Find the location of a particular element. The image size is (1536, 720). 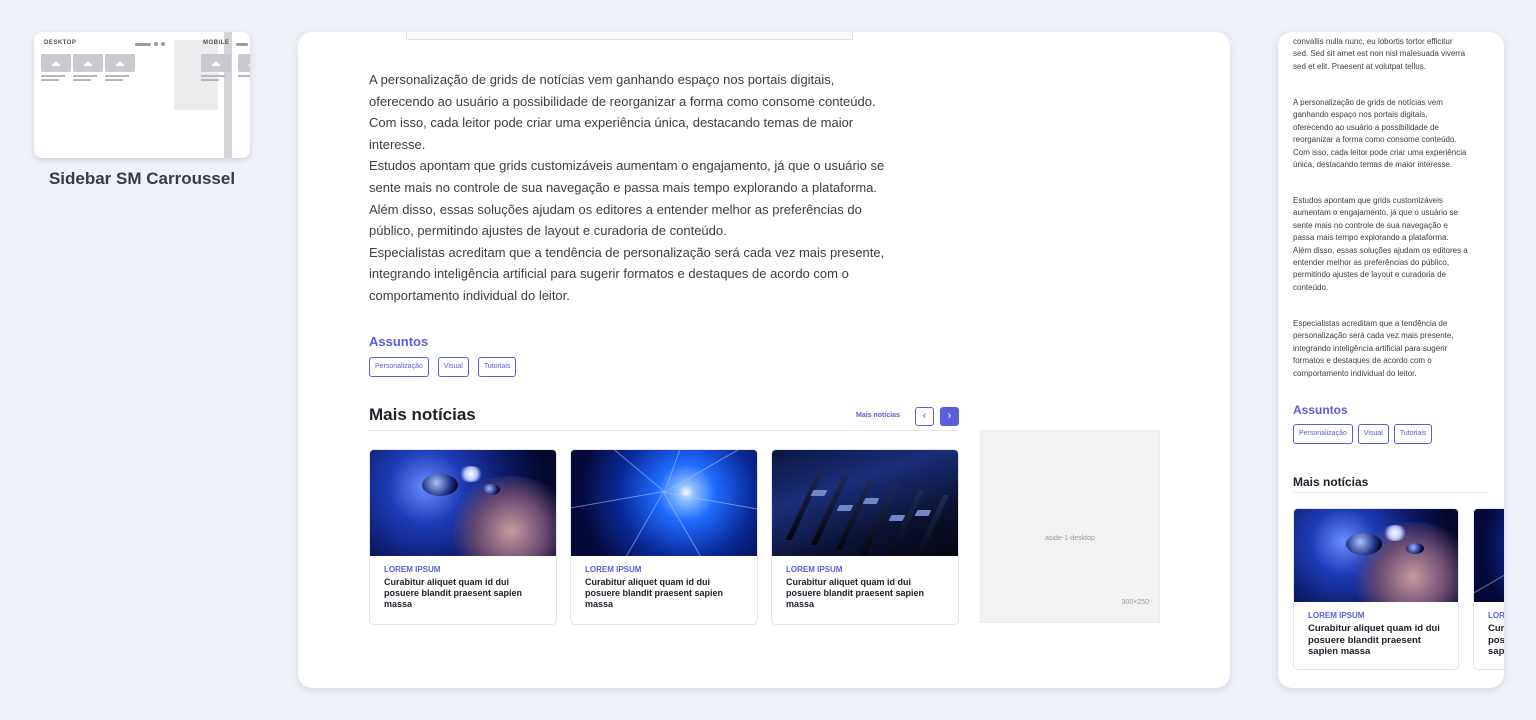

carousel-next-button: › is located at coordinates (949, 416).